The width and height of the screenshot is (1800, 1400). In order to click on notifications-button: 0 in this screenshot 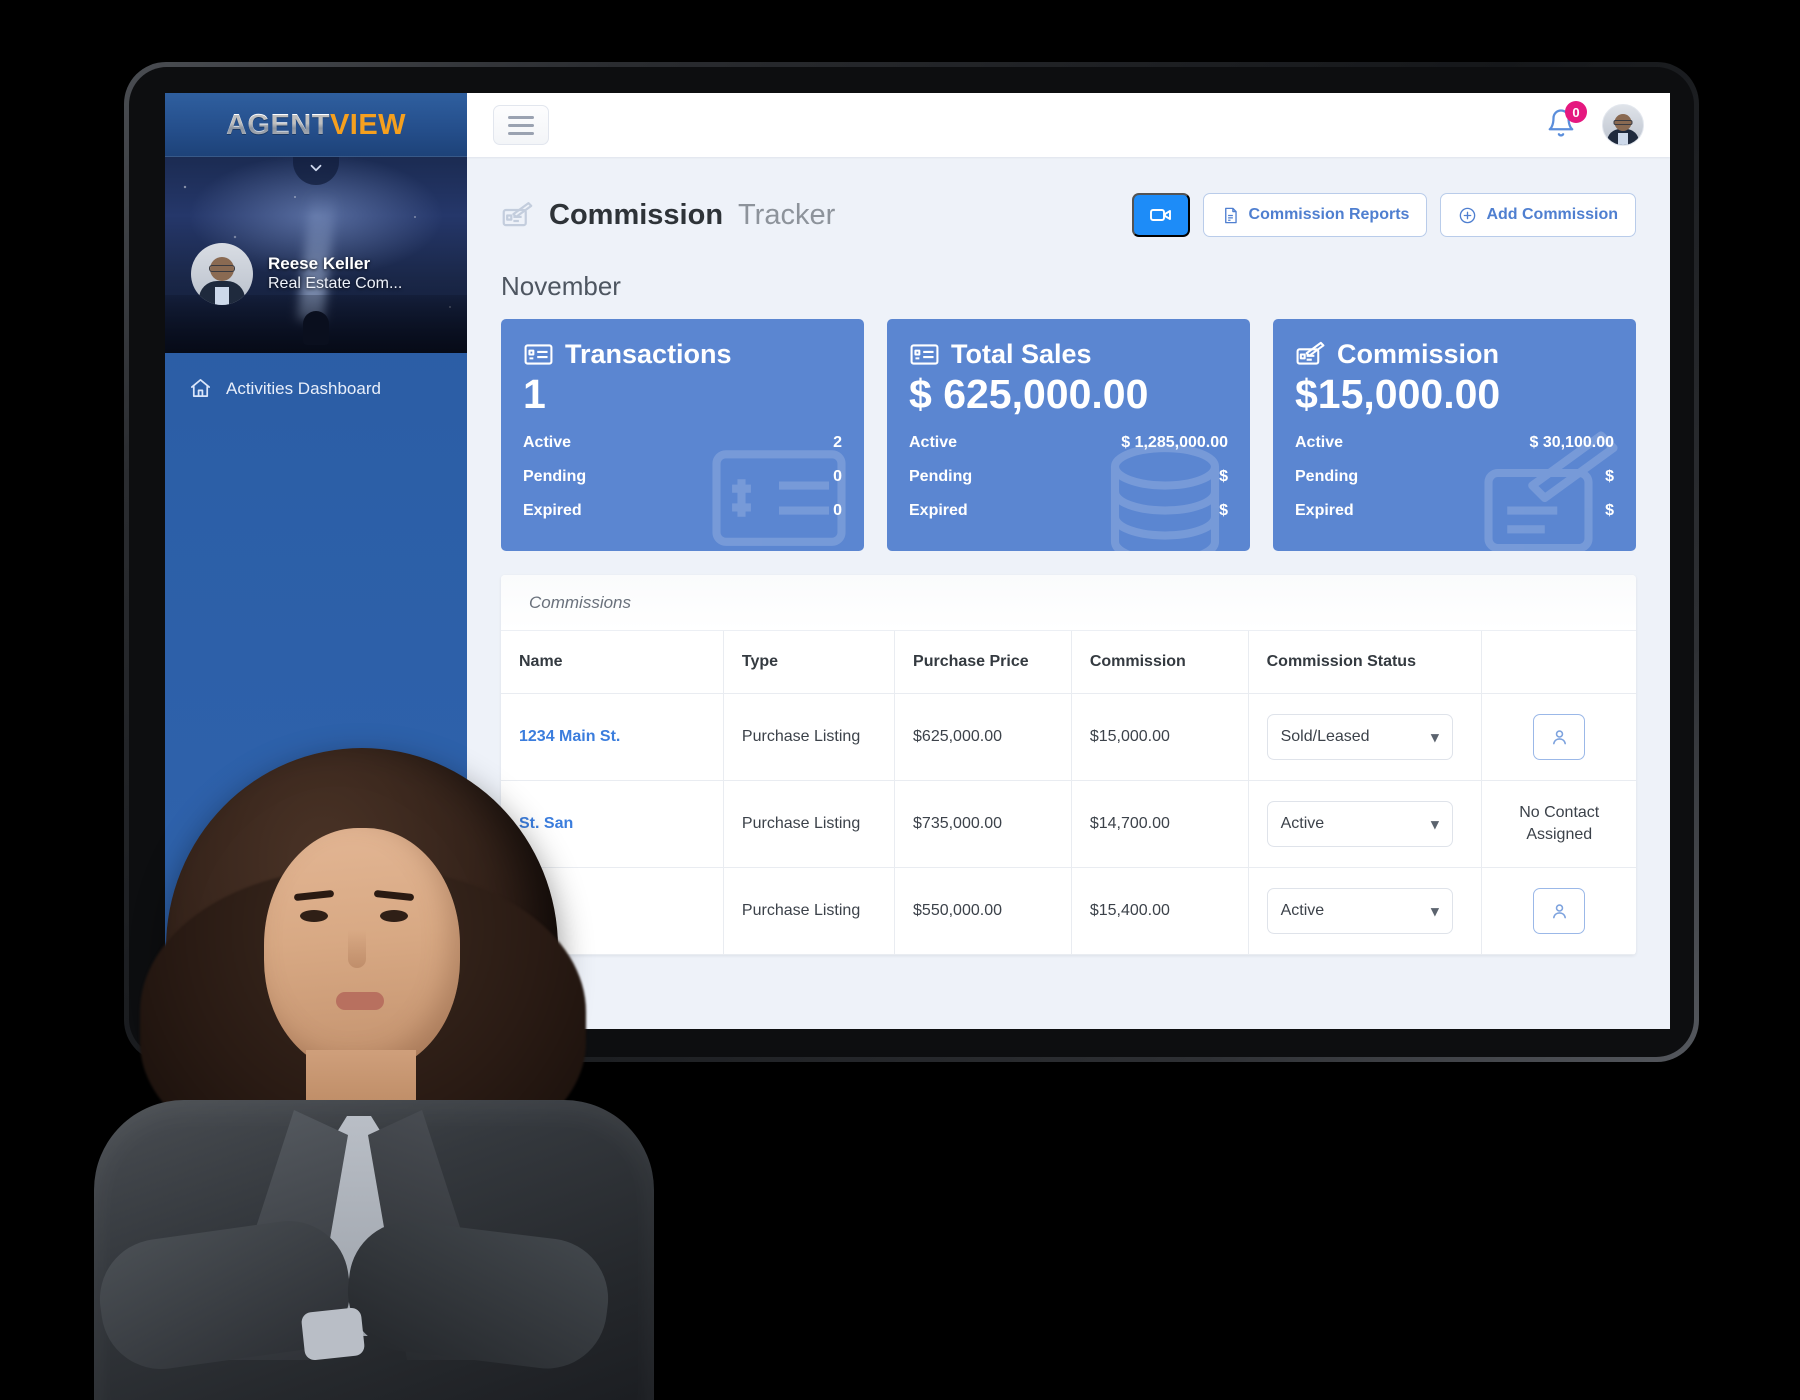, I will do `click(1566, 121)`.